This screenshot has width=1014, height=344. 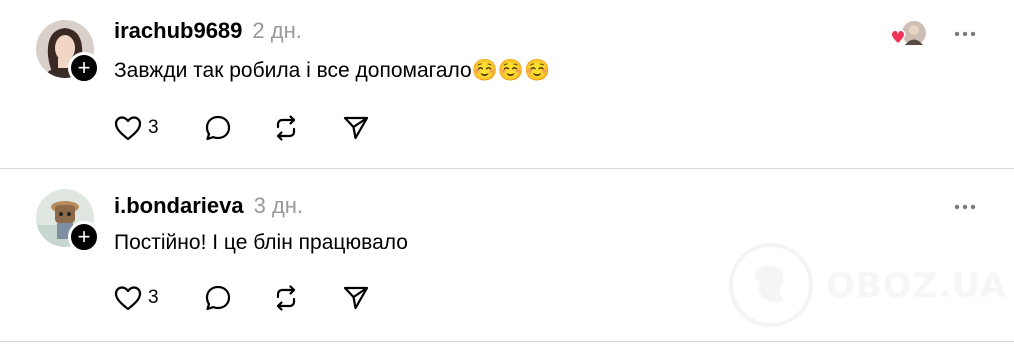 I want to click on post-header: i.bondarieva 3 дн., so click(x=208, y=206).